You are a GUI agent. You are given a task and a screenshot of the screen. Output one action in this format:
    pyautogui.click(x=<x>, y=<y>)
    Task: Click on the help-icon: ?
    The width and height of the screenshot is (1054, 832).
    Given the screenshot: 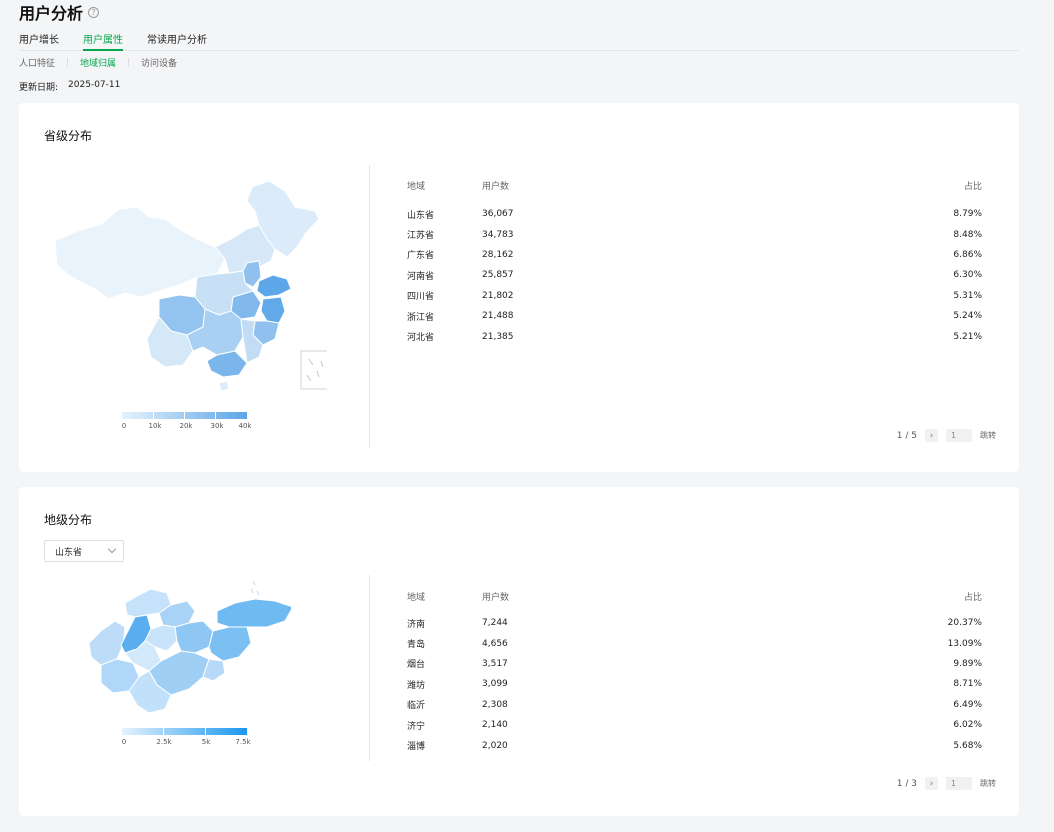 What is the action you would take?
    pyautogui.click(x=94, y=12)
    